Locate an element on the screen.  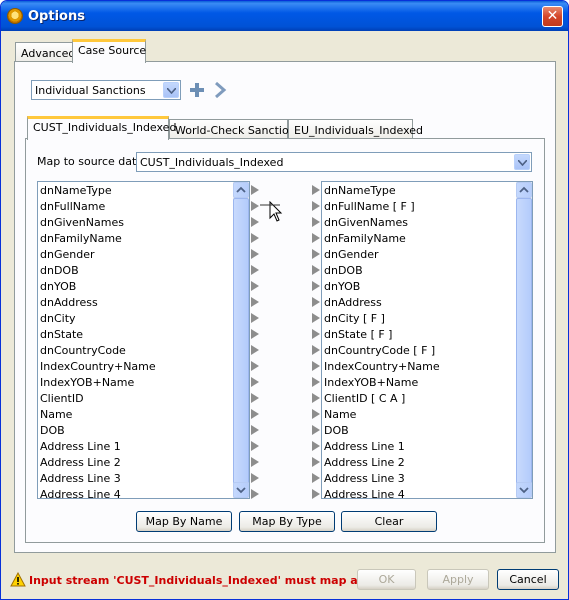
list-item: dnNameType is located at coordinates (76, 191).